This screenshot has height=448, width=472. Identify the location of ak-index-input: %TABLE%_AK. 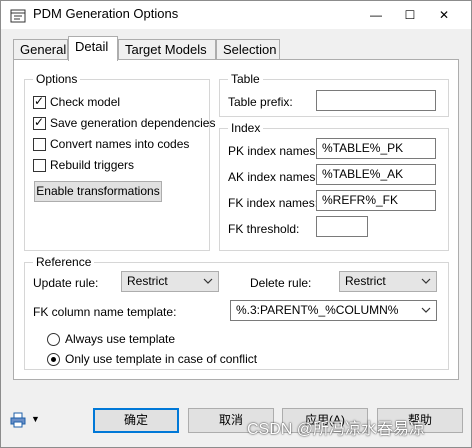
(376, 174).